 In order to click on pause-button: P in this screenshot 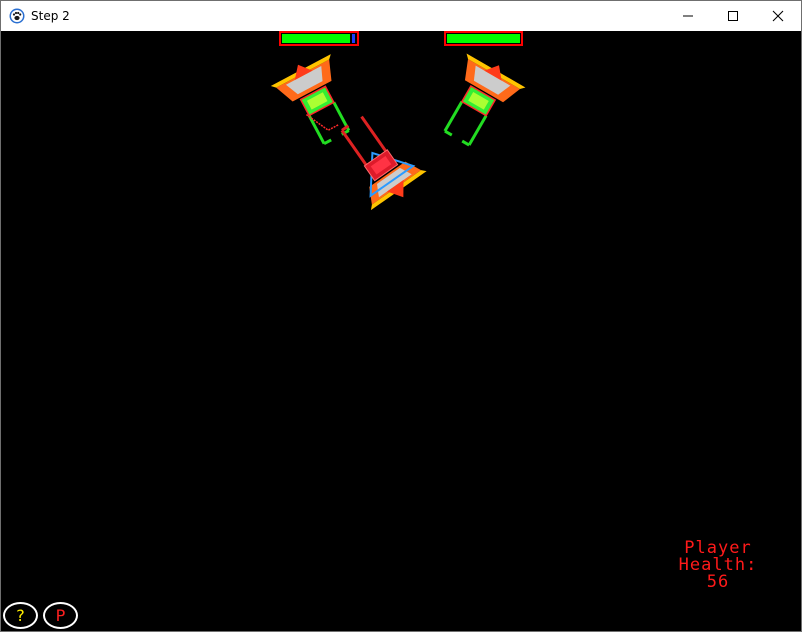, I will do `click(60, 615)`.